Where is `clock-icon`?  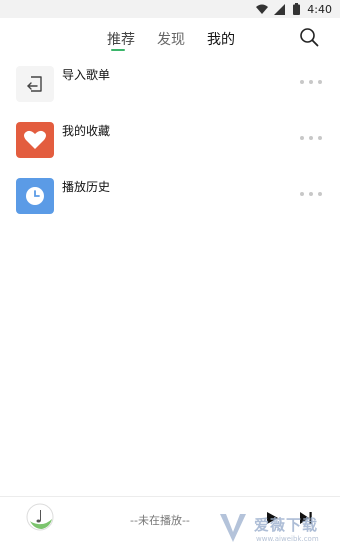
clock-icon is located at coordinates (35, 196).